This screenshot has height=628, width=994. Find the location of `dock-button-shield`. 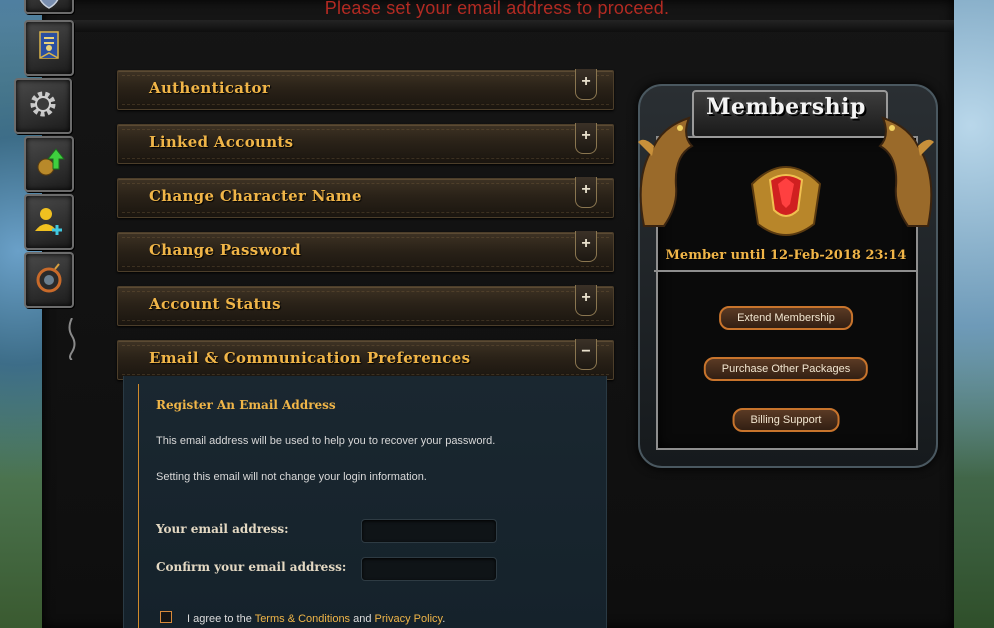

dock-button-shield is located at coordinates (49, 7).